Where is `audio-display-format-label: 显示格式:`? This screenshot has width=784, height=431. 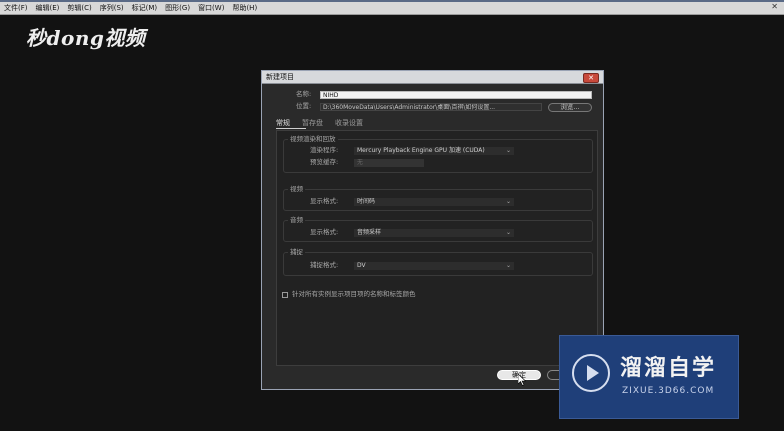
audio-display-format-label: 显示格式: is located at coordinates (324, 232).